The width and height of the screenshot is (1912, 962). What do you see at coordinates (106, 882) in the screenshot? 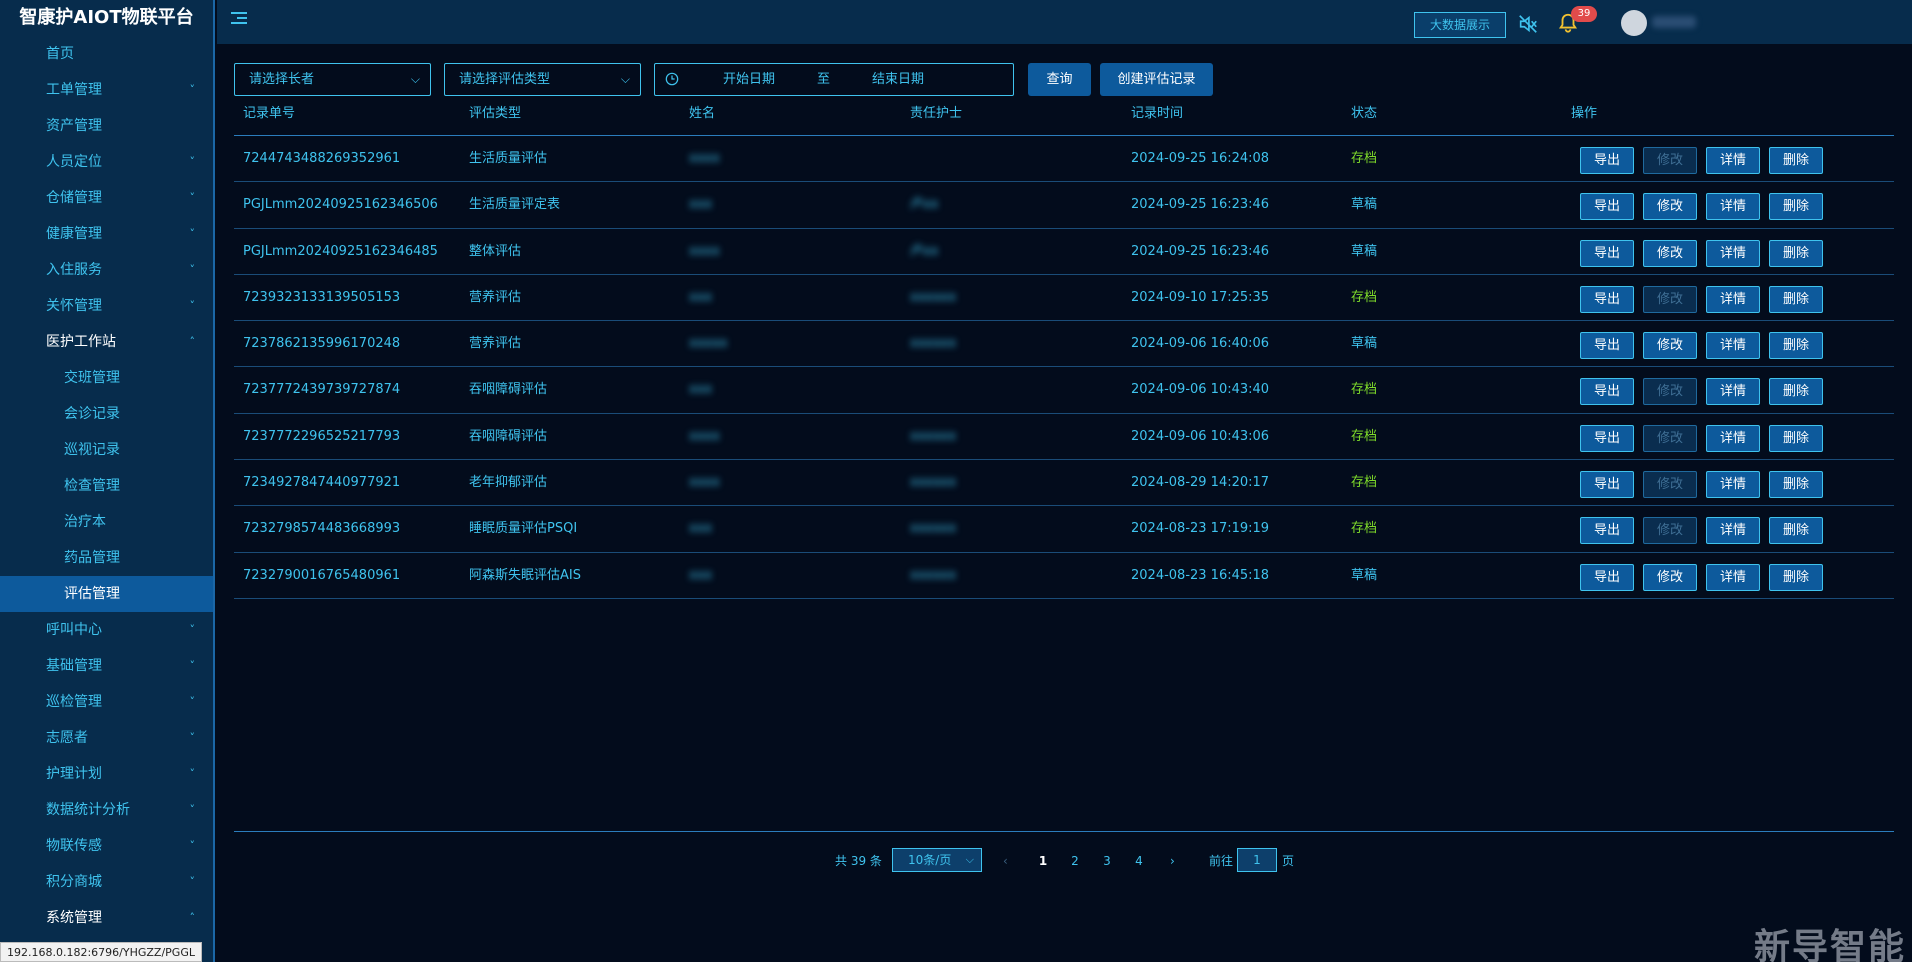
I see `sidebar-item-points-mall: 积分商城 ˅` at bounding box center [106, 882].